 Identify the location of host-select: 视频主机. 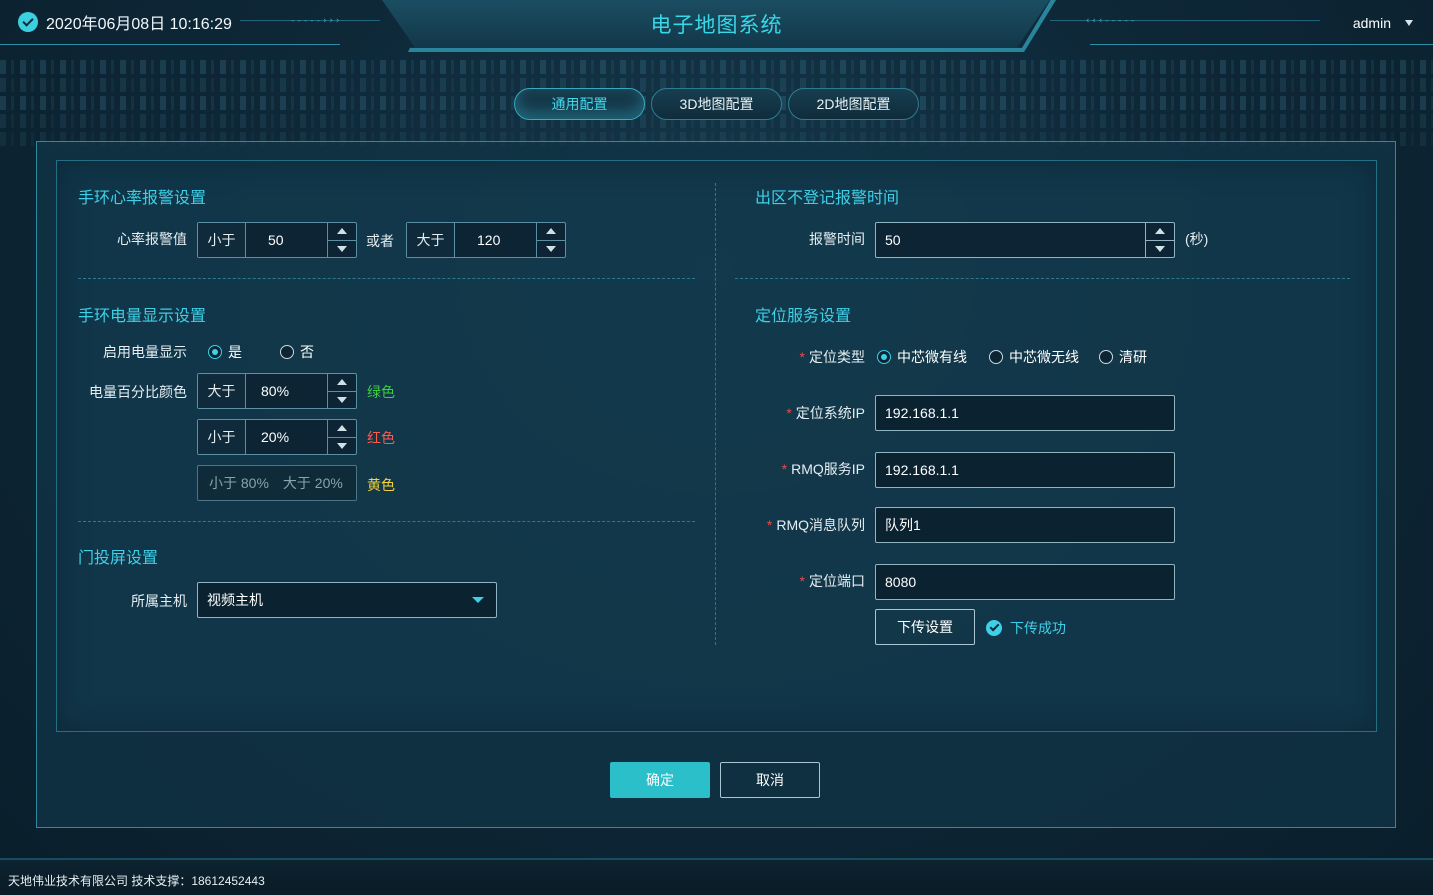
(347, 600).